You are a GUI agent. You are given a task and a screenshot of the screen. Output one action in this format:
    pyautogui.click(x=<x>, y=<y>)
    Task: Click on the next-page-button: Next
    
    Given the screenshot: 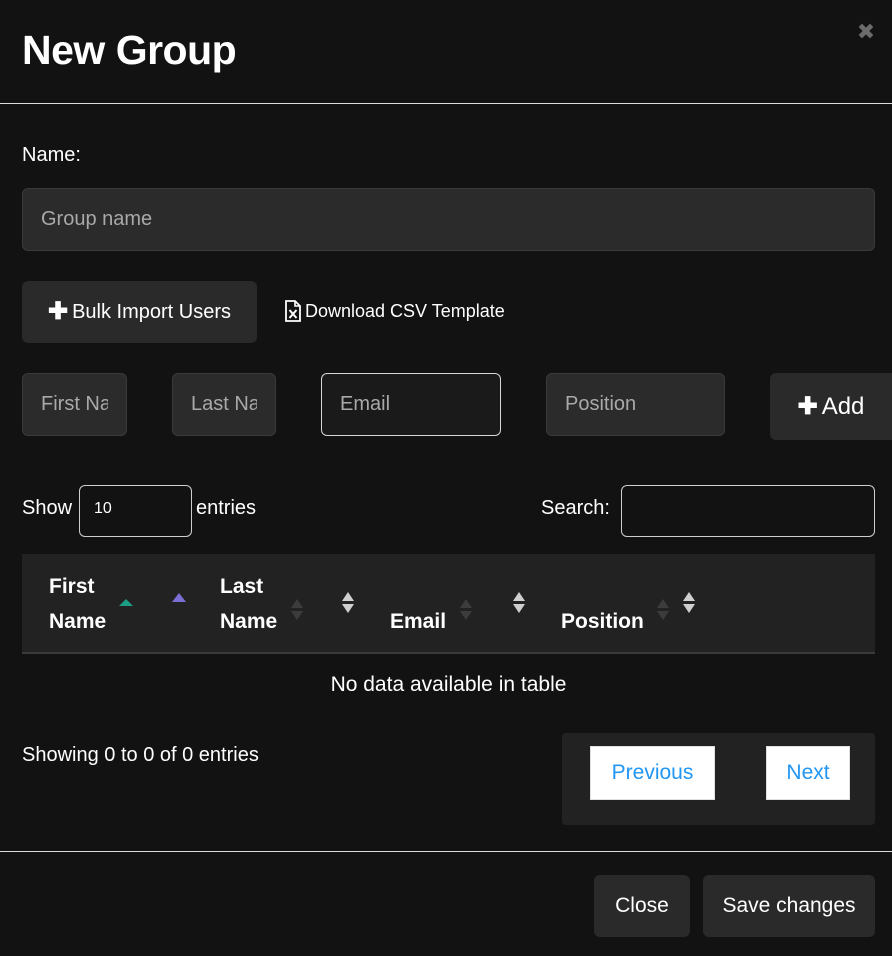 What is the action you would take?
    pyautogui.click(x=808, y=773)
    